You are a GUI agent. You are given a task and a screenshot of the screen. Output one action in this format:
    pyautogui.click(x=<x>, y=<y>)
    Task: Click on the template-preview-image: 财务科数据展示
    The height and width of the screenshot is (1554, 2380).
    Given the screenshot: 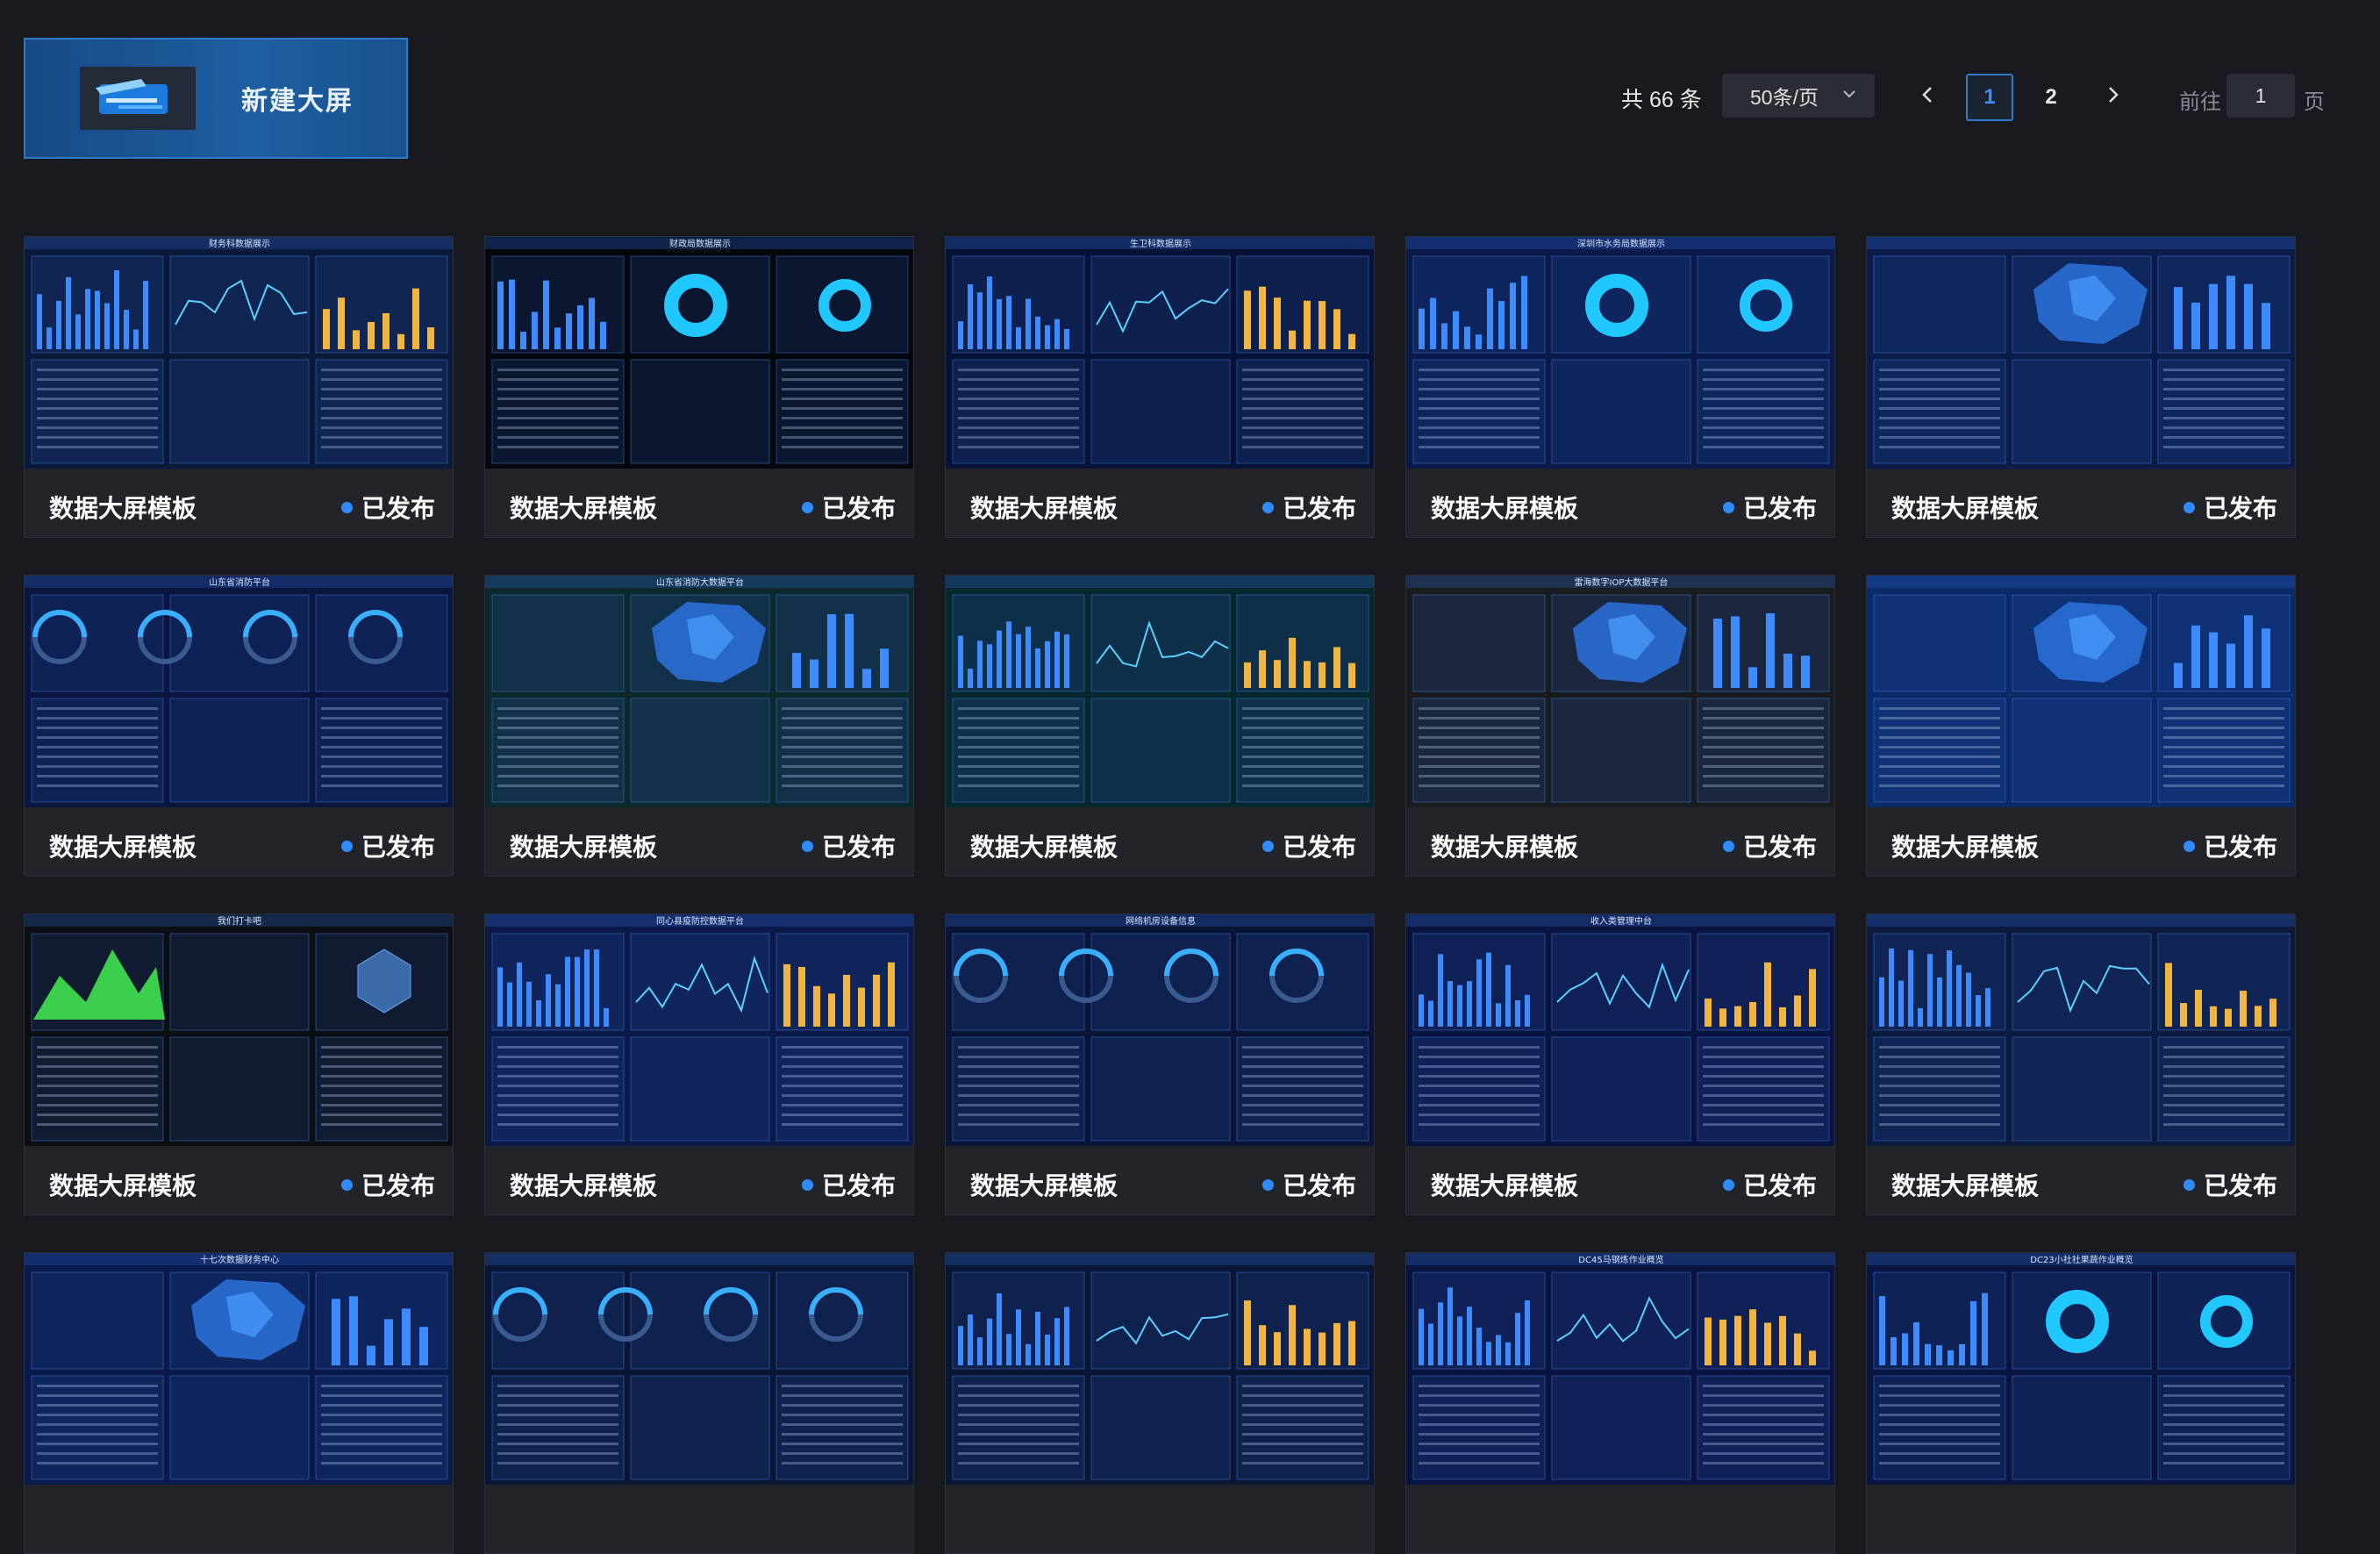 What is the action you would take?
    pyautogui.click(x=239, y=353)
    